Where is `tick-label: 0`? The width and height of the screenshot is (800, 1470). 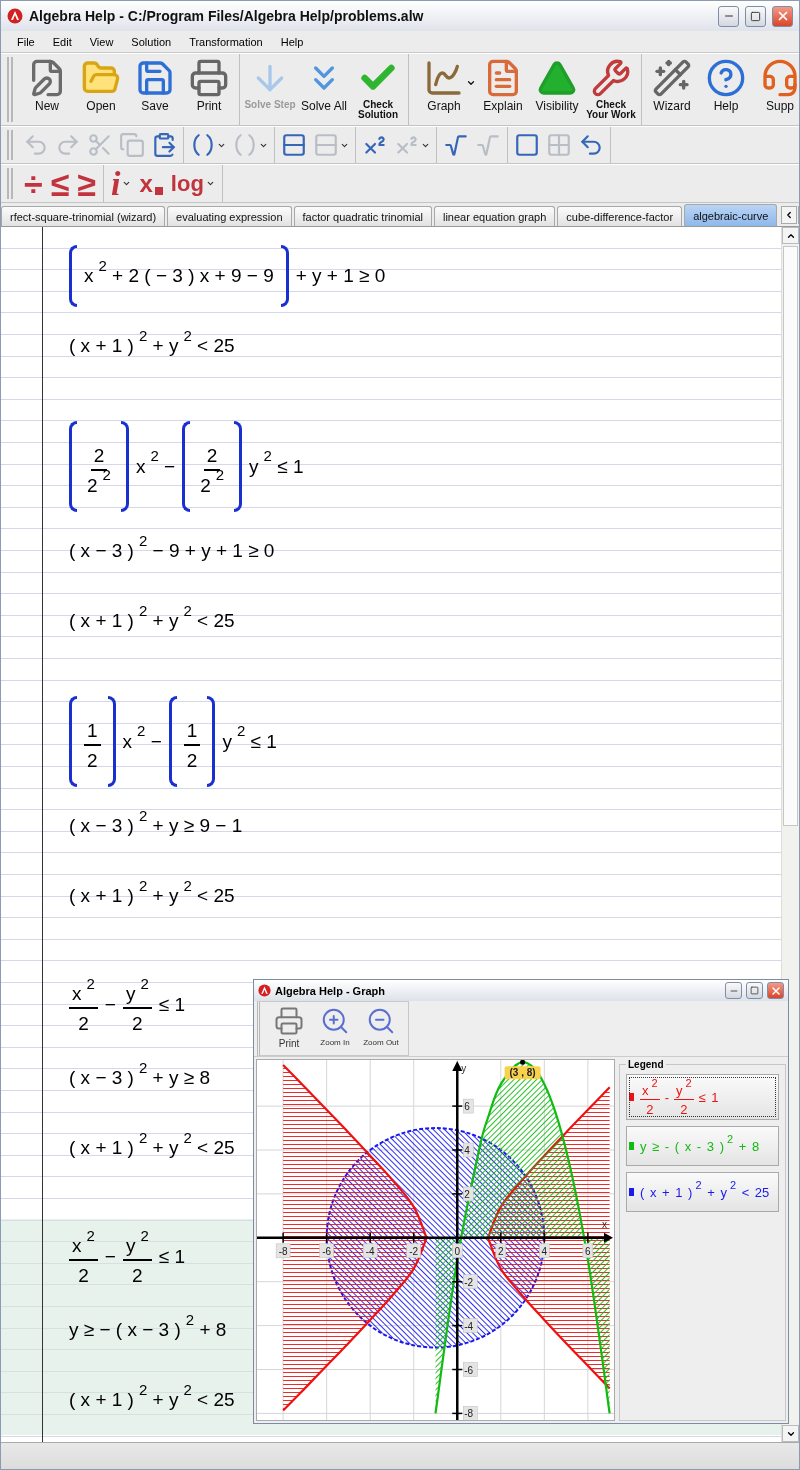 tick-label: 0 is located at coordinates (457, 1251).